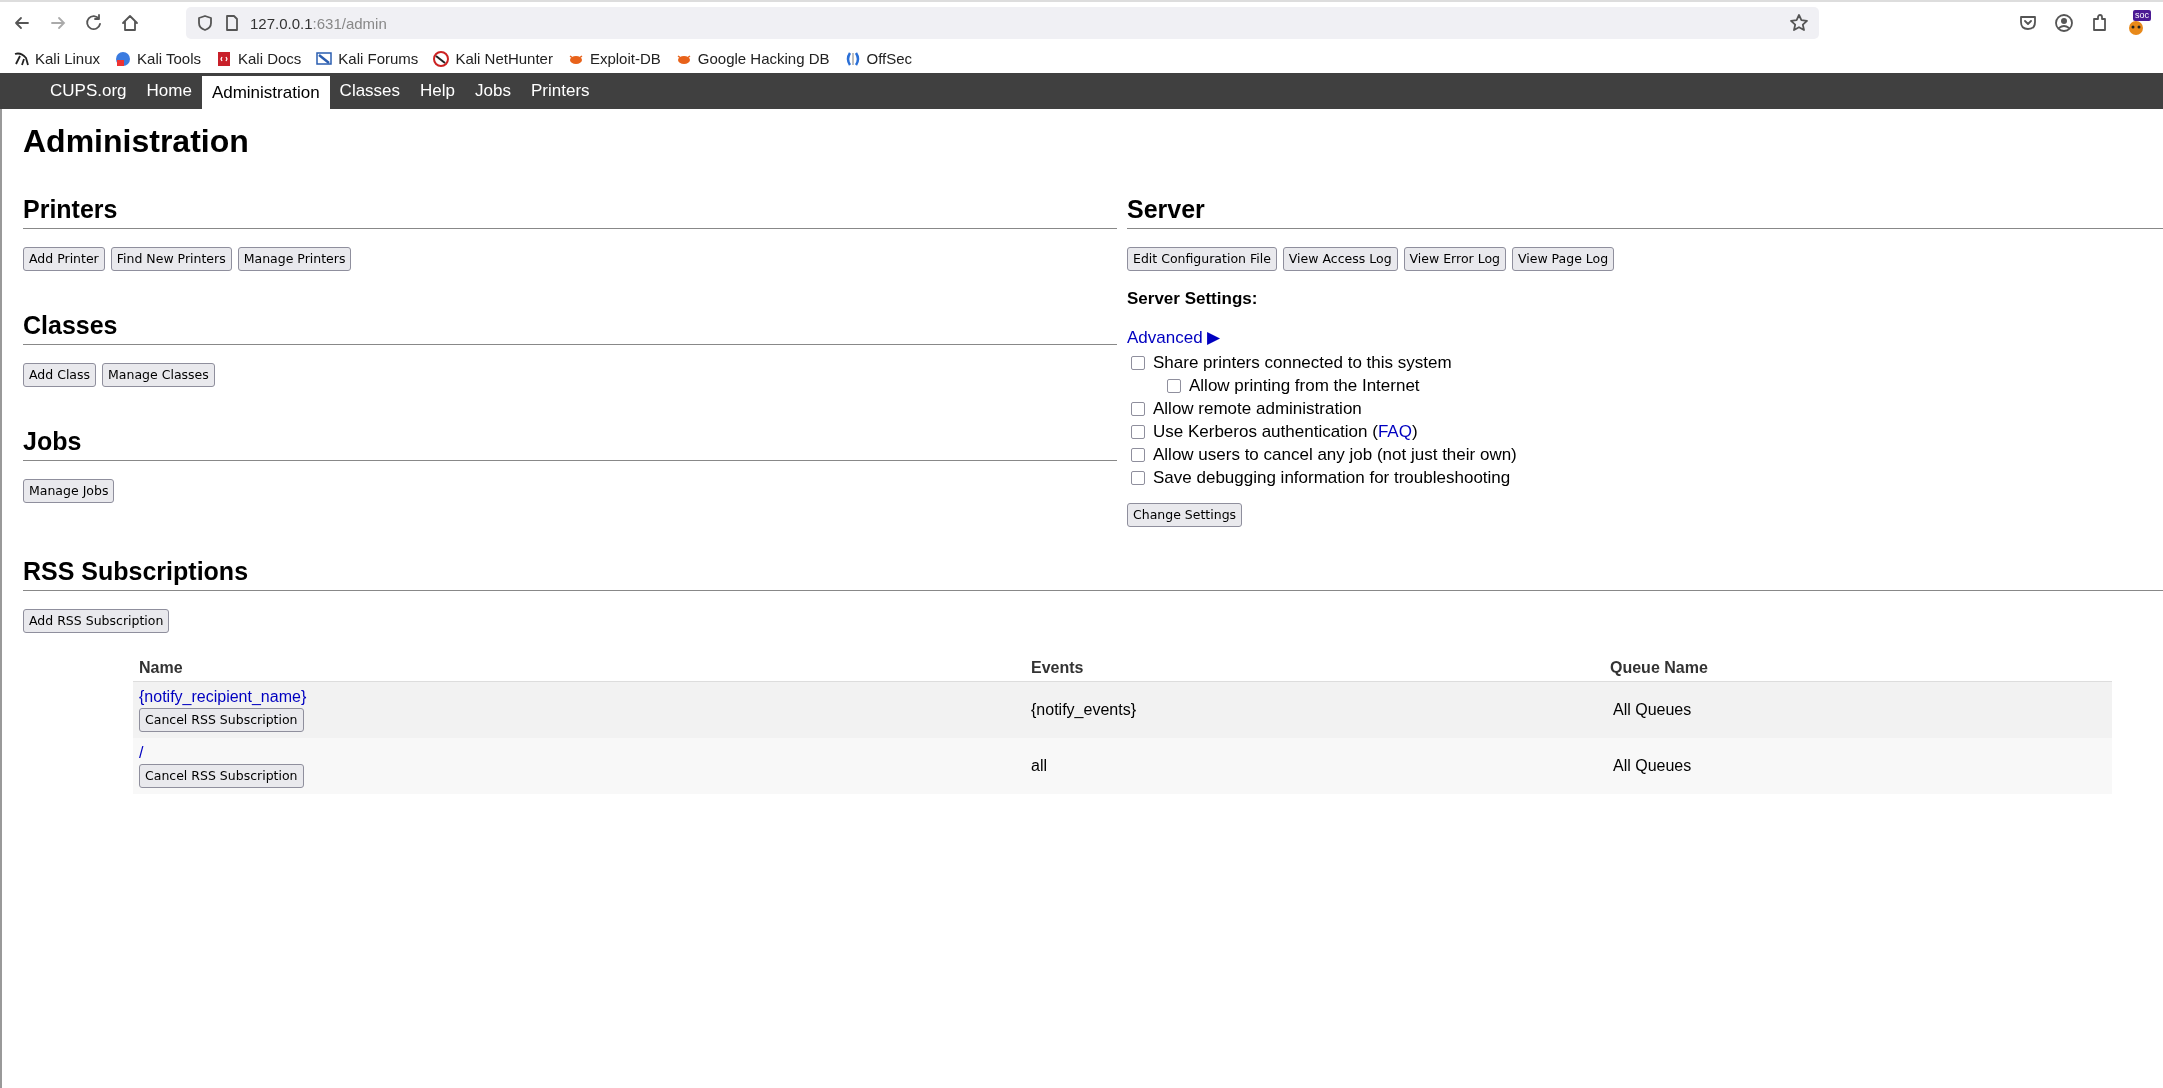 The image size is (2163, 1088). I want to click on nav-tab: Administration, so click(265, 91).